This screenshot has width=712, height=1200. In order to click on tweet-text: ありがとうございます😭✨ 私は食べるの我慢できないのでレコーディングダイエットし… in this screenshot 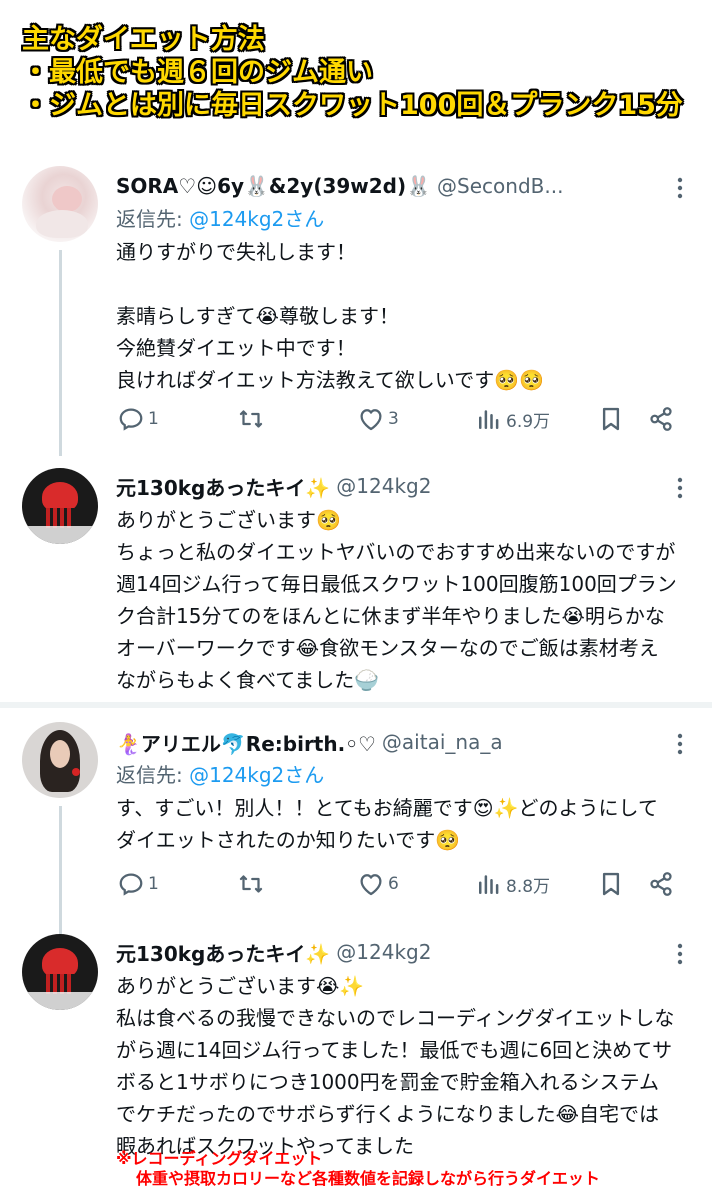, I will do `click(395, 1066)`.